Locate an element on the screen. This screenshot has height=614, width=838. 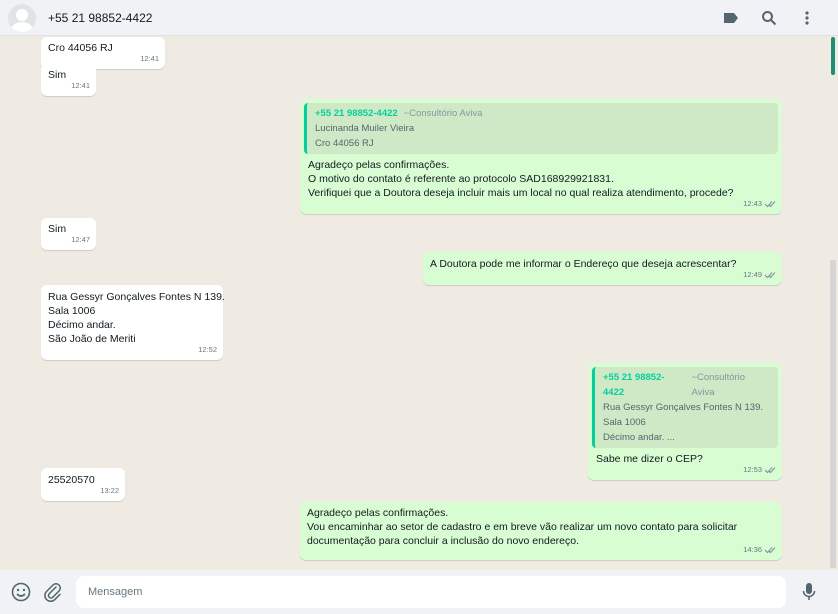
message-time: 12:52 is located at coordinates (207, 349).